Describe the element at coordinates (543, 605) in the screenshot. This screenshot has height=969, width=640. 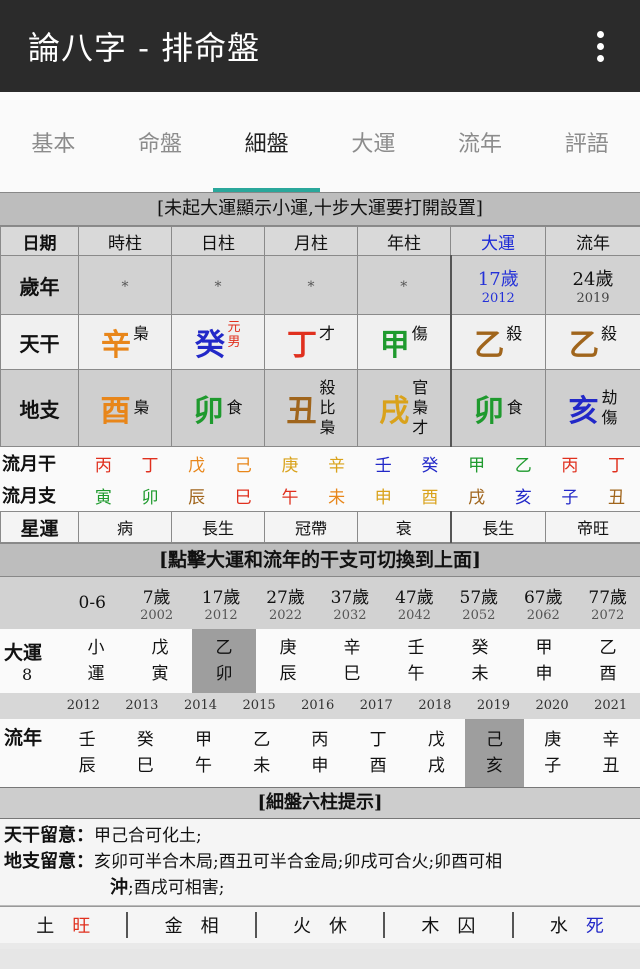
I see `dayun-age: 67歲 2062` at that location.